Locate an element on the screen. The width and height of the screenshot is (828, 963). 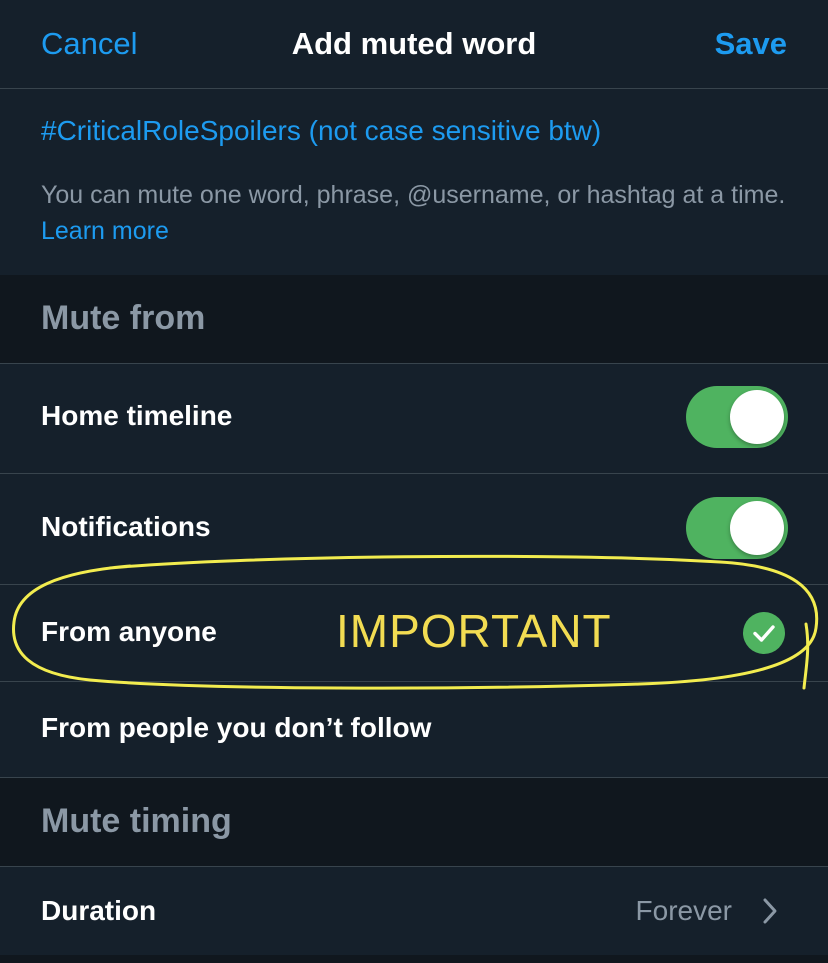
page-title: Add muted word is located at coordinates (414, 43).